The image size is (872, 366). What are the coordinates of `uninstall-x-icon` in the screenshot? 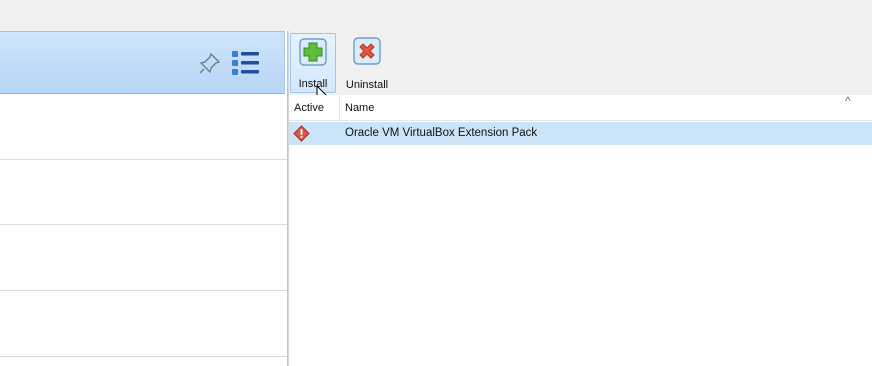 It's located at (367, 51).